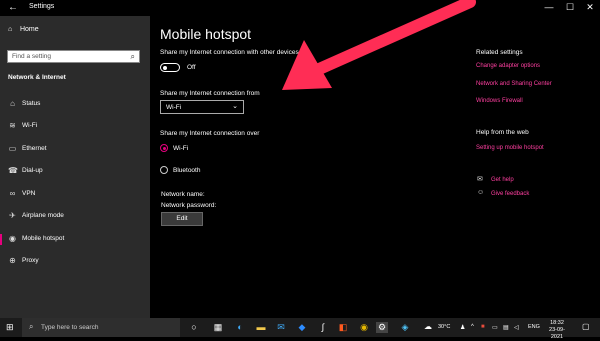  I want to click on share-over-label: Share my Internet connection over, so click(210, 133).